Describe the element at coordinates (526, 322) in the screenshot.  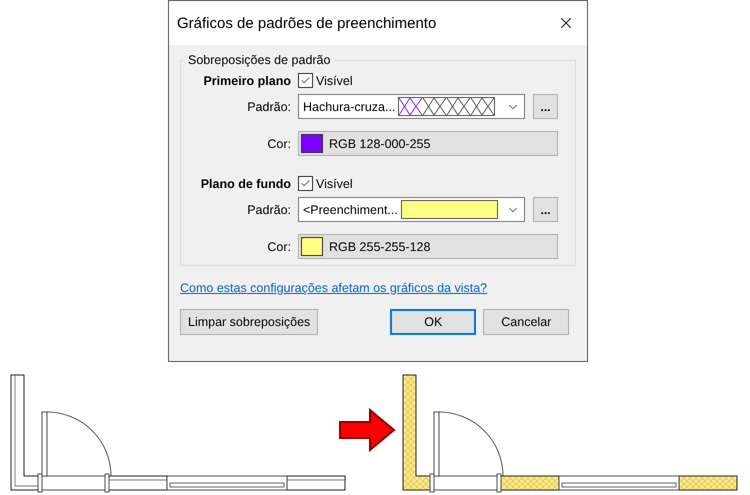
I see `cancel-button: Cancelar` at that location.